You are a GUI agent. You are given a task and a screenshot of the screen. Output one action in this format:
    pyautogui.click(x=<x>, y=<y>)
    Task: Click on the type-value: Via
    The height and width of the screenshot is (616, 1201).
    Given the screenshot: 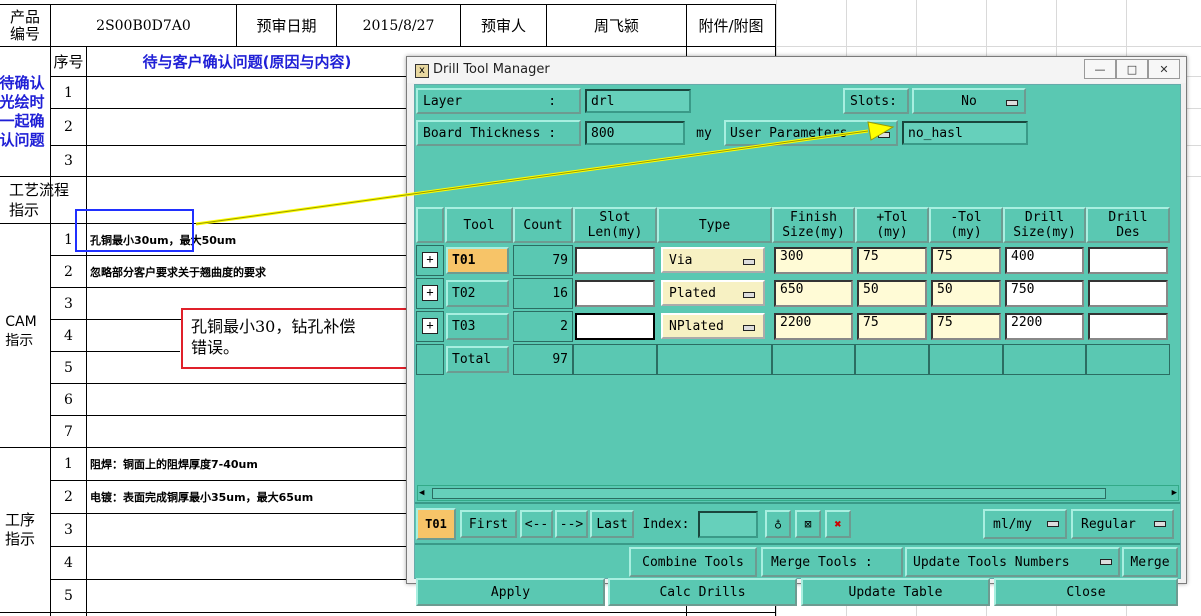 What is the action you would take?
    pyautogui.click(x=681, y=260)
    